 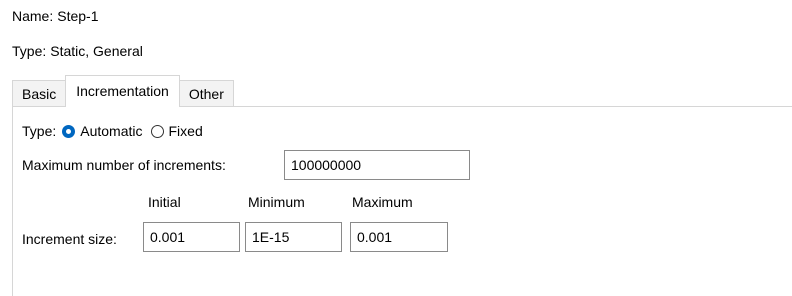 I want to click on increment-initial-input, so click(x=191, y=237).